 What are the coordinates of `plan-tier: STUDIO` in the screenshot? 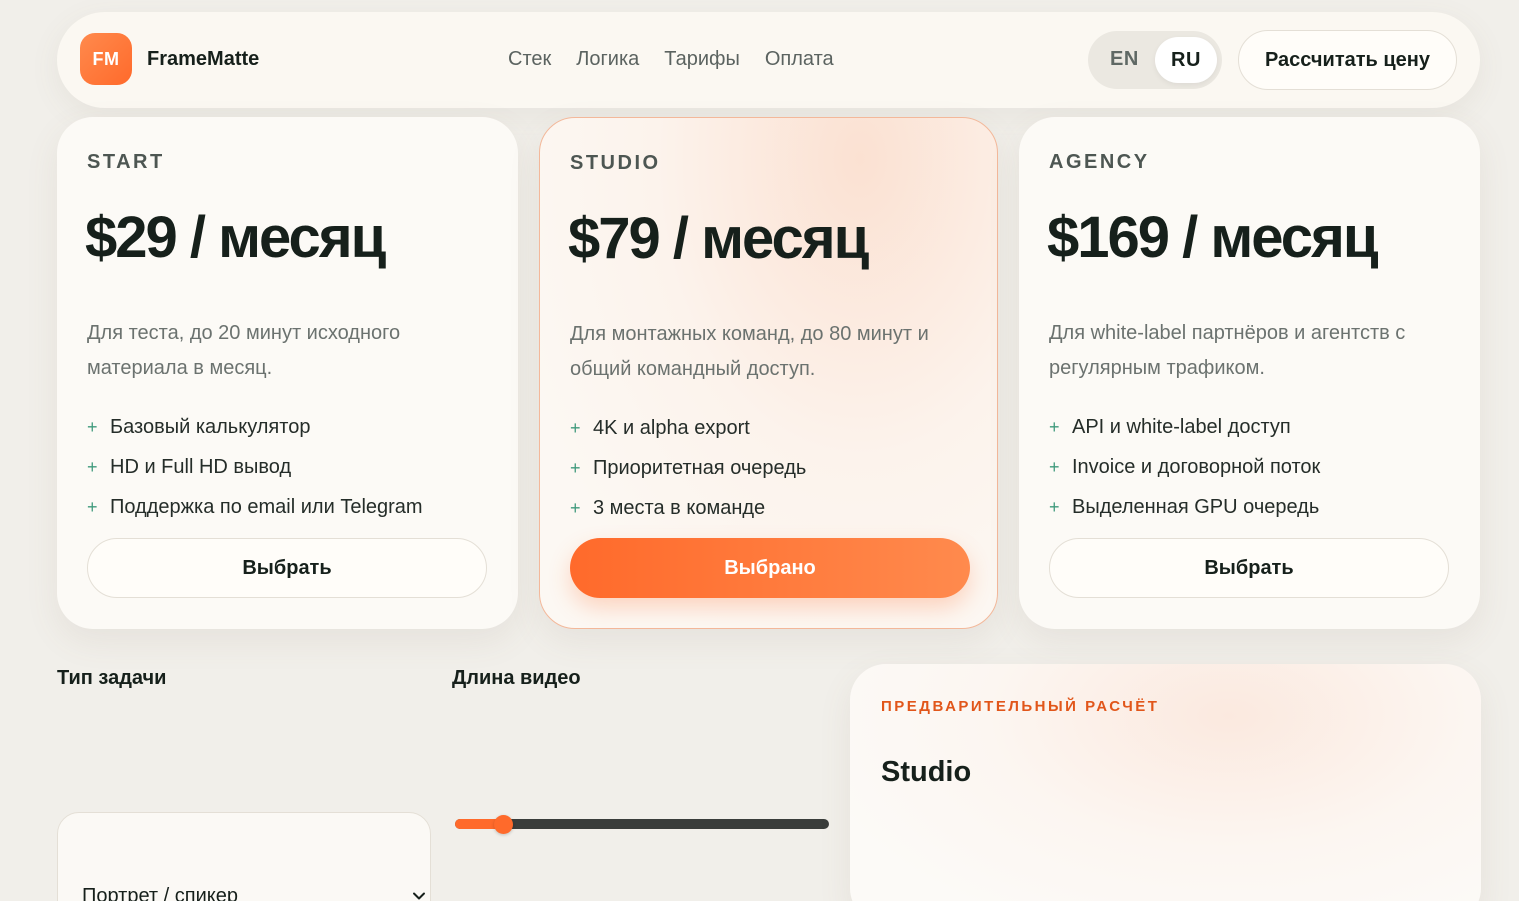 It's located at (615, 163).